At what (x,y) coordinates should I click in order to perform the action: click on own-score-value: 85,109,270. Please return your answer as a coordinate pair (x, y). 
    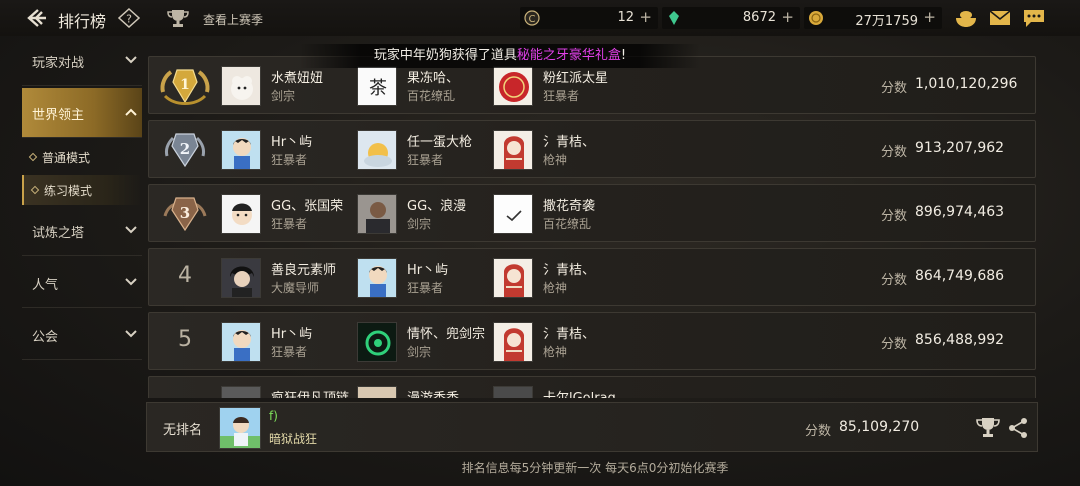
    Looking at the image, I should click on (879, 427).